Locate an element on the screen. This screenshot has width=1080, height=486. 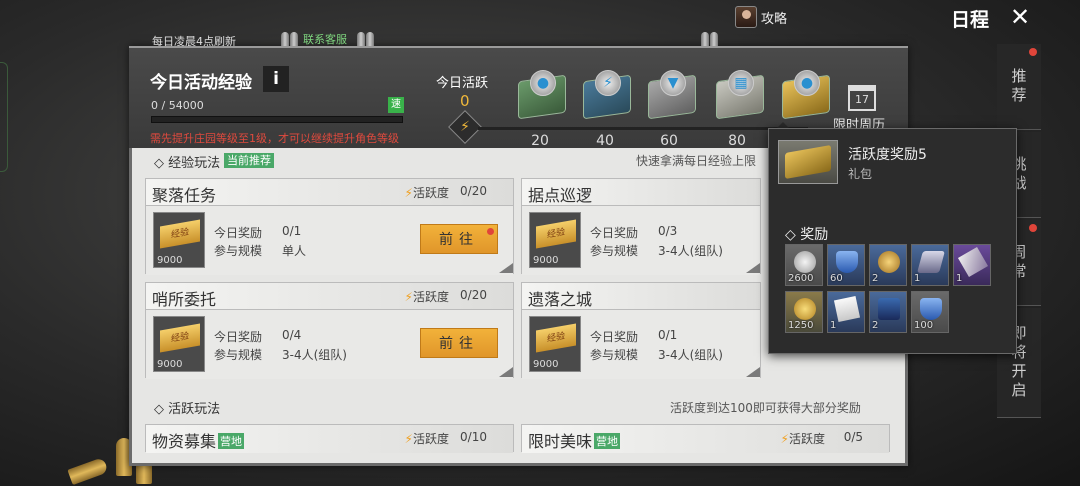
activity-reward-threshold: 40 is located at coordinates (605, 141).